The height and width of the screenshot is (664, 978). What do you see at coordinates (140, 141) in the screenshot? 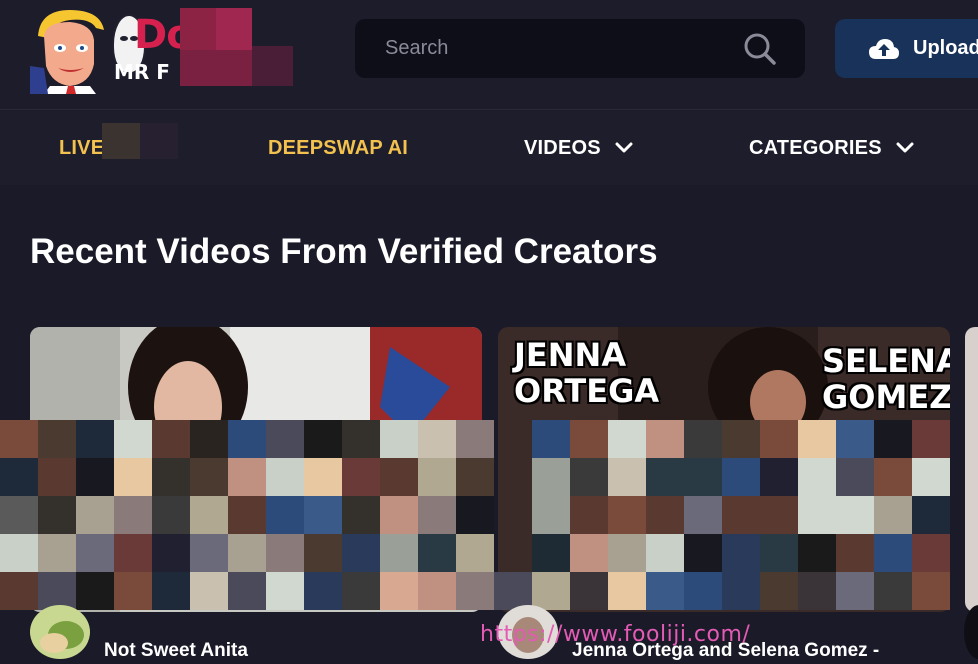
I see `nav-redaction` at bounding box center [140, 141].